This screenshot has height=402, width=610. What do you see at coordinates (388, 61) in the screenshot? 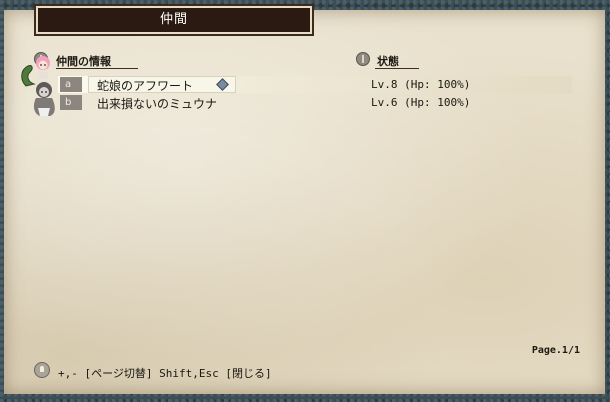
I see `status-header: 状態` at bounding box center [388, 61].